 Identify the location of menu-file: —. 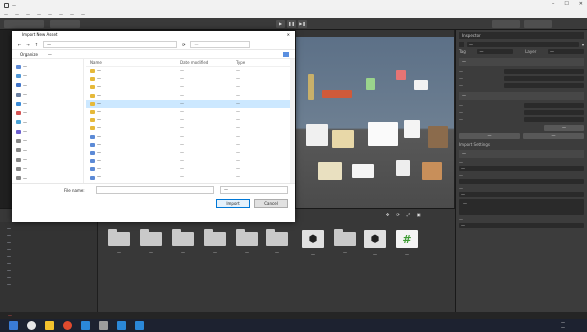
(6, 14).